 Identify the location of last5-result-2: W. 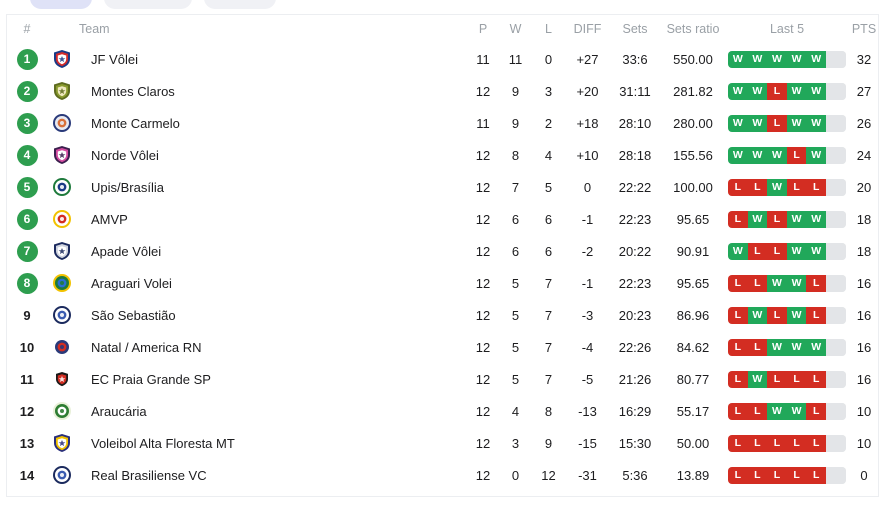
(757, 219).